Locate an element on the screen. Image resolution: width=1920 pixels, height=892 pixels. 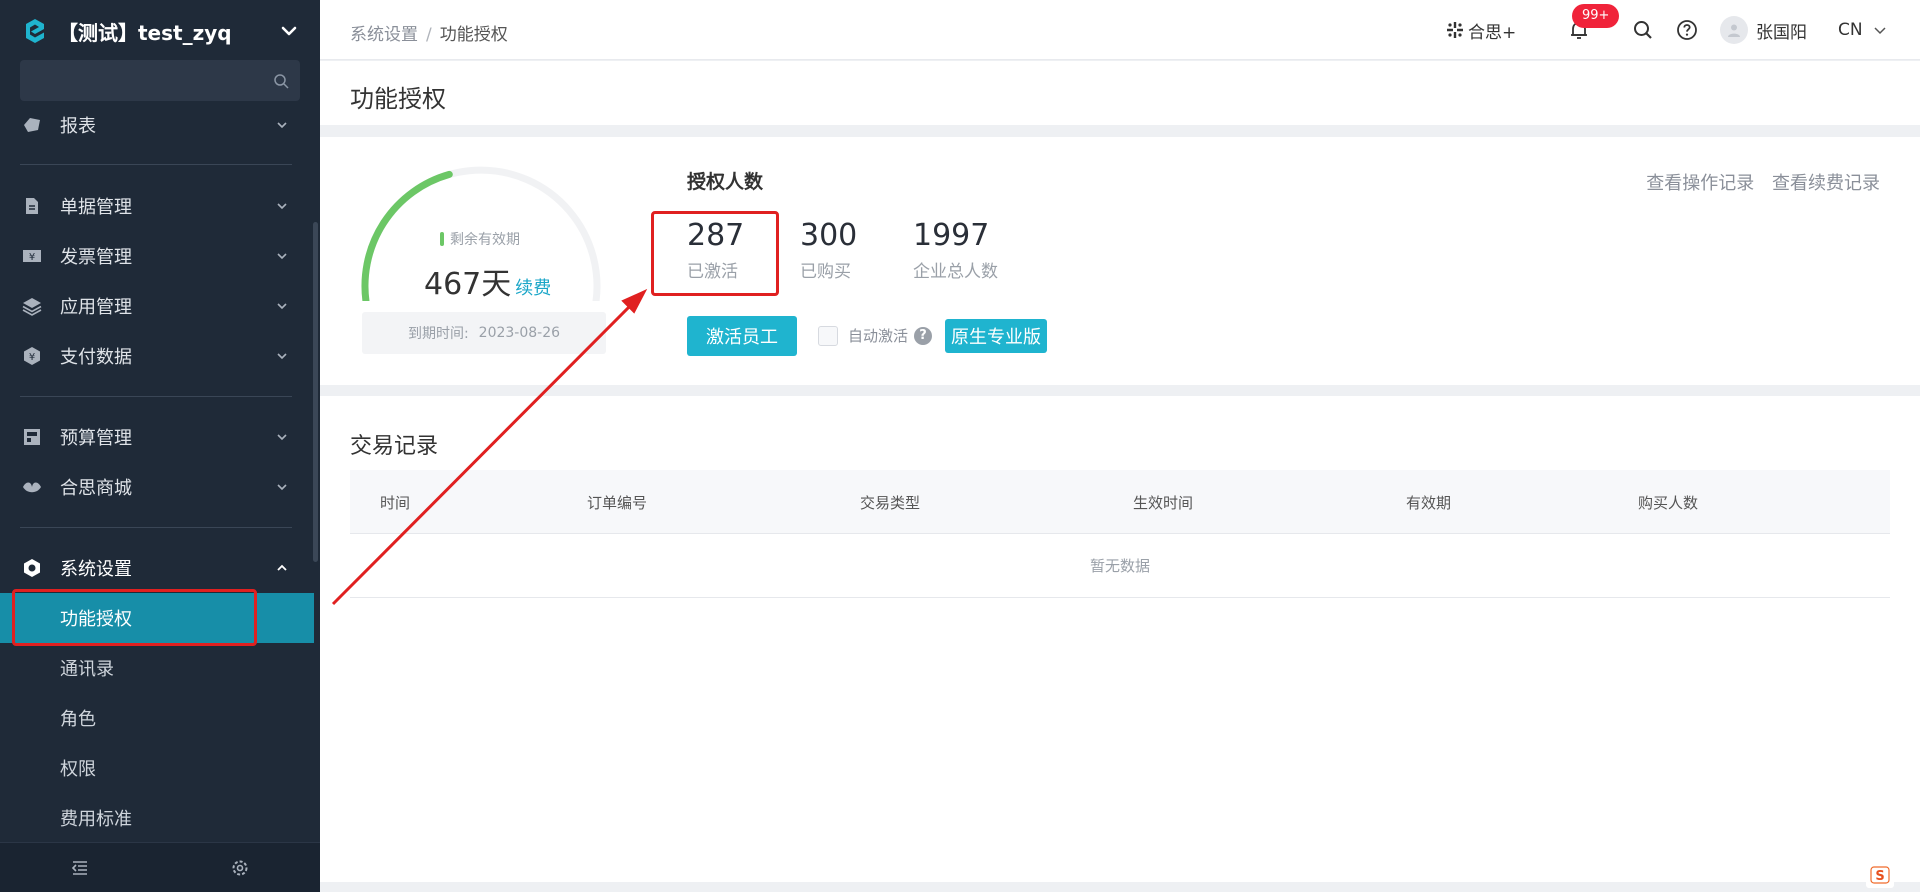
breadcrumb: 系统设置 / 功能授权 is located at coordinates (429, 32).